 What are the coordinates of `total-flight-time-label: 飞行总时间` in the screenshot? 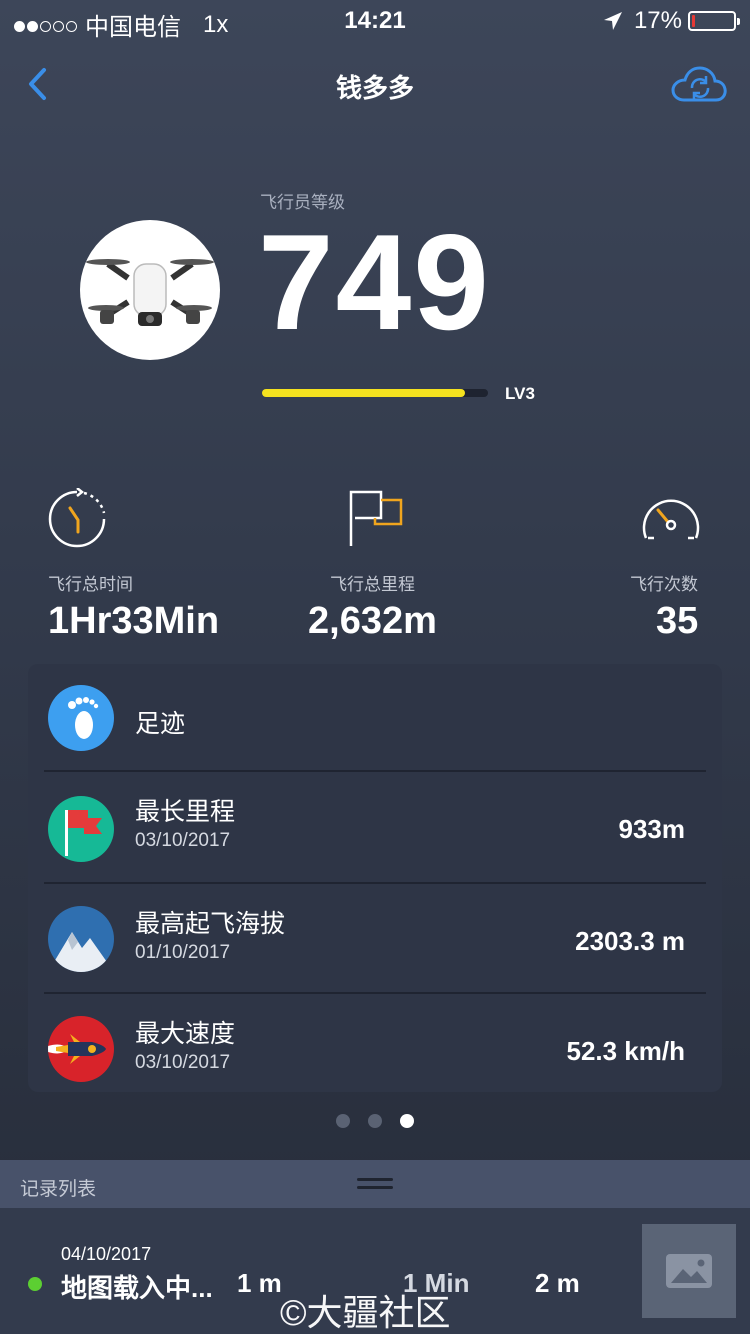 It's located at (90, 584).